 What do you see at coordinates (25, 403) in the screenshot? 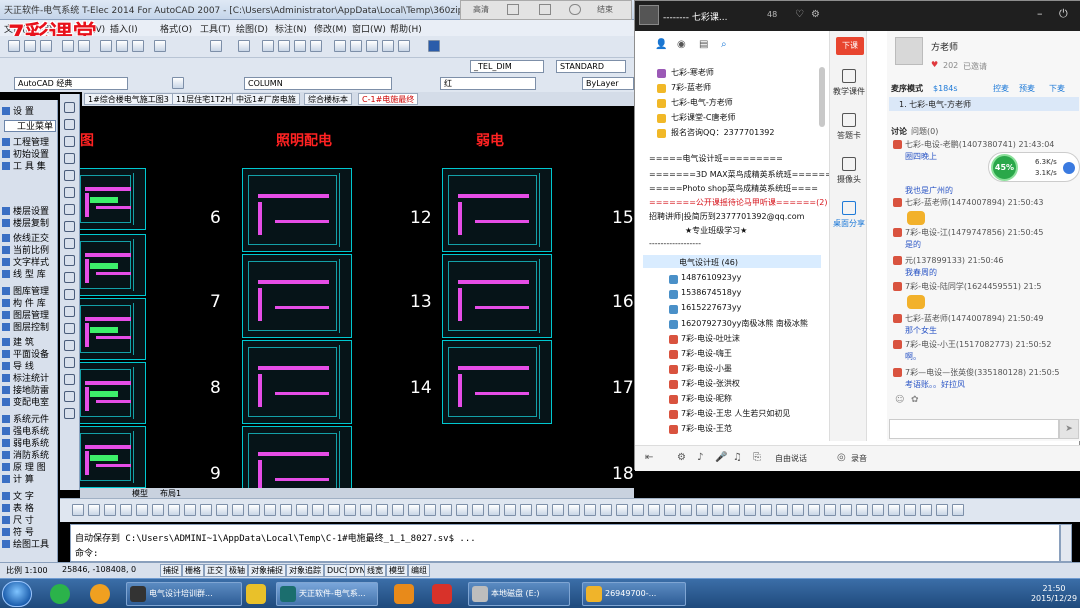
I see `panel-item: 变配电室` at bounding box center [25, 403].